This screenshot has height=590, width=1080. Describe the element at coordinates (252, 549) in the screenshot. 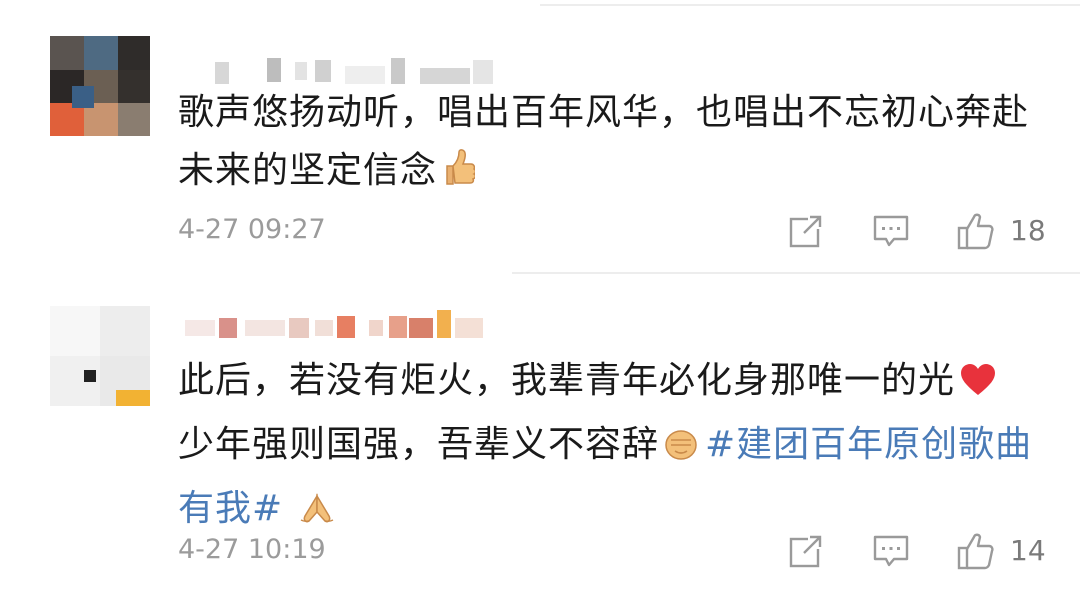

I see `timestamp: 4-27 10:19` at that location.